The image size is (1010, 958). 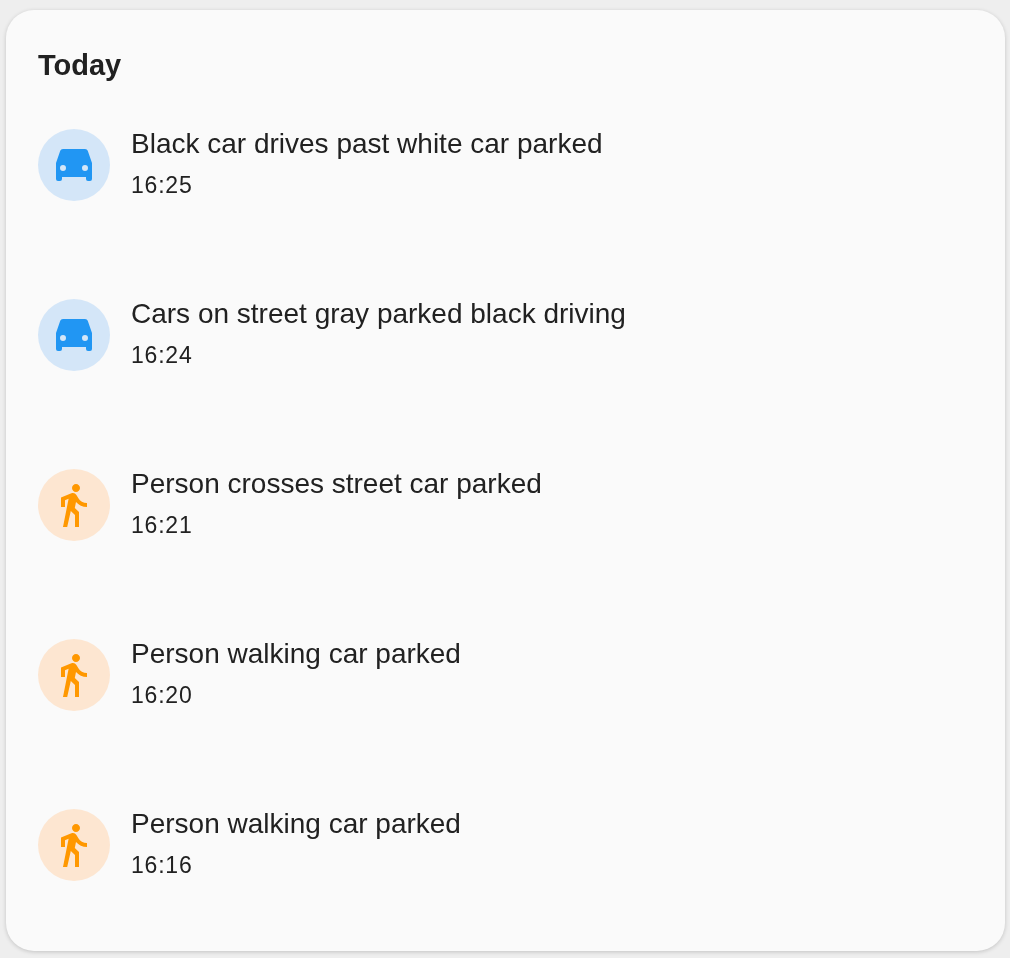 I want to click on event-time: 16:20, so click(x=162, y=695).